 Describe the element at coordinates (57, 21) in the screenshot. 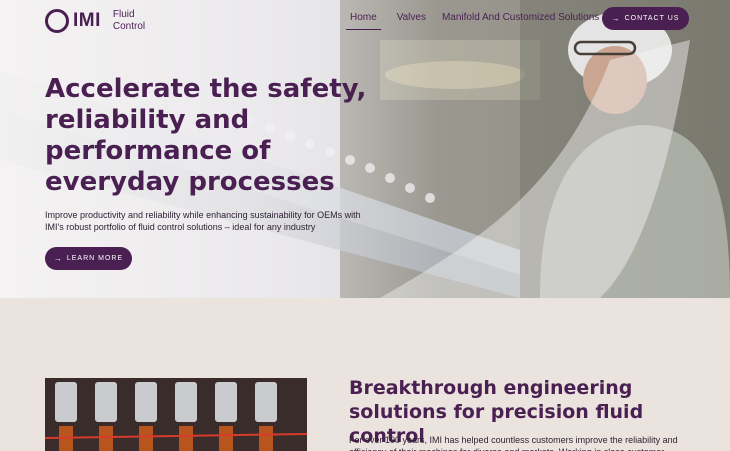

I see `imi-ring-logo-icon` at that location.